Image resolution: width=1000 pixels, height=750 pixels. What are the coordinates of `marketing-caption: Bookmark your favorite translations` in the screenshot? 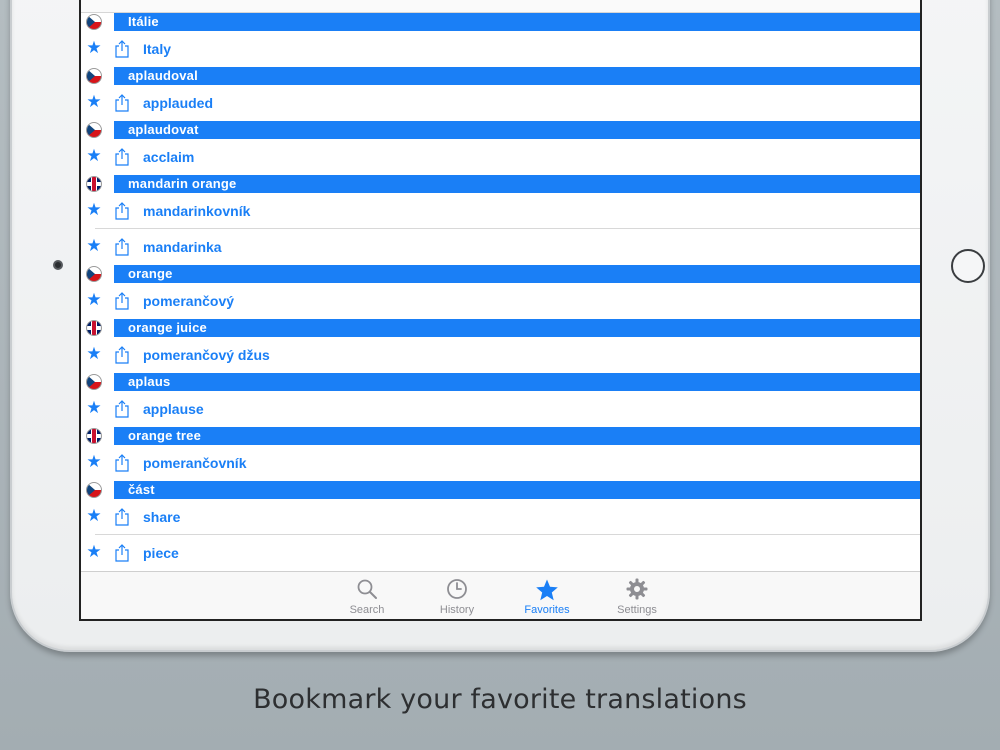 It's located at (500, 699).